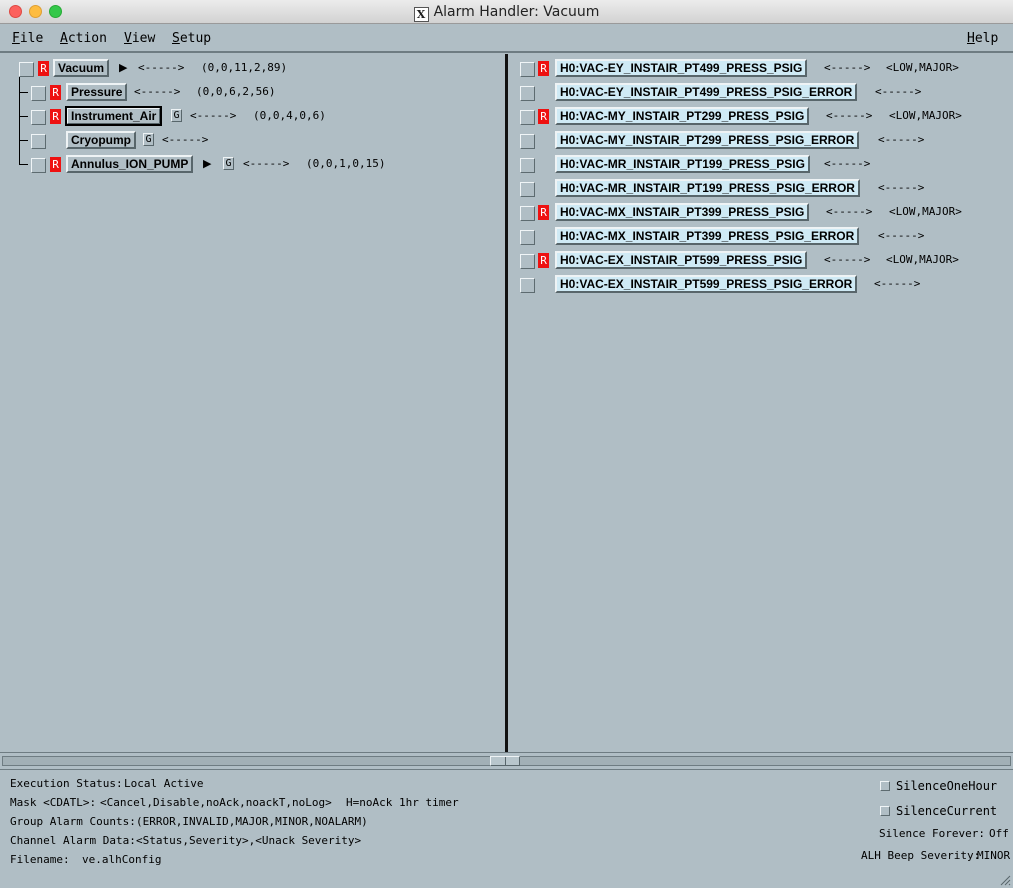  I want to click on channel-button: H0:VAC-EY_INSTAIR_PT499_PRESS_PSIG_ERROR, so click(706, 92).